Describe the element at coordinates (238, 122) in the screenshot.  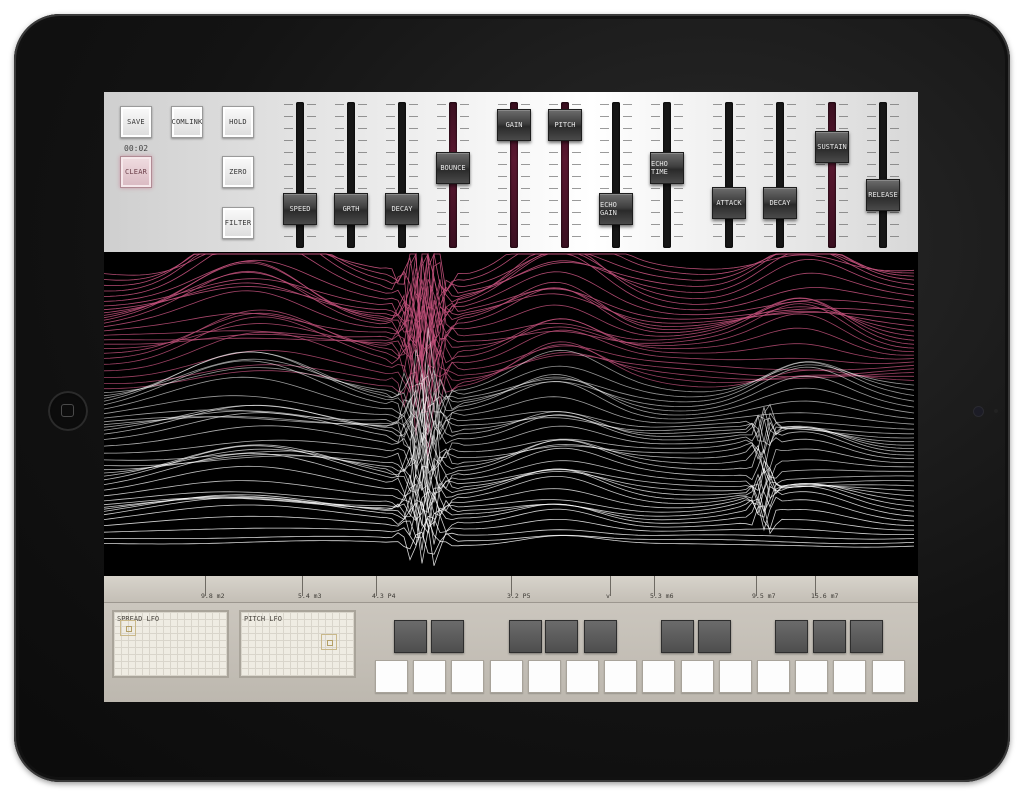
I see `hold-button: HOLD` at that location.